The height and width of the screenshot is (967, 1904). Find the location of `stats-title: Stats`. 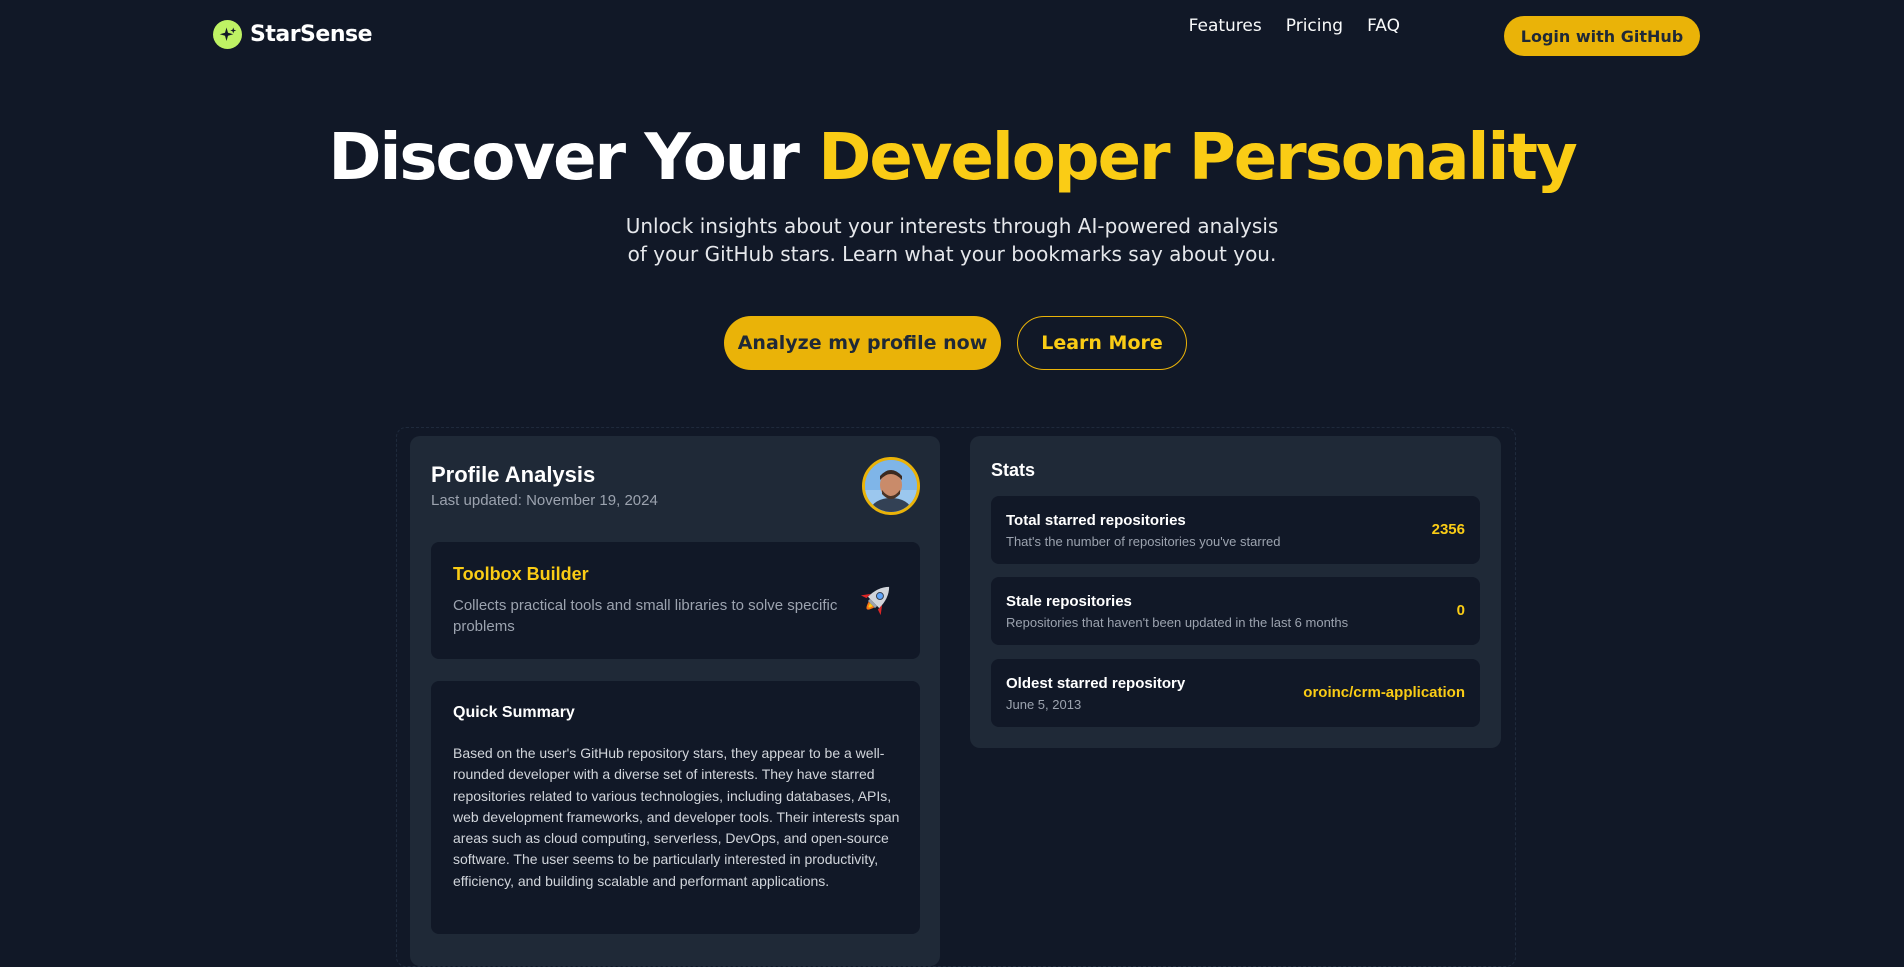

stats-title: Stats is located at coordinates (1013, 470).